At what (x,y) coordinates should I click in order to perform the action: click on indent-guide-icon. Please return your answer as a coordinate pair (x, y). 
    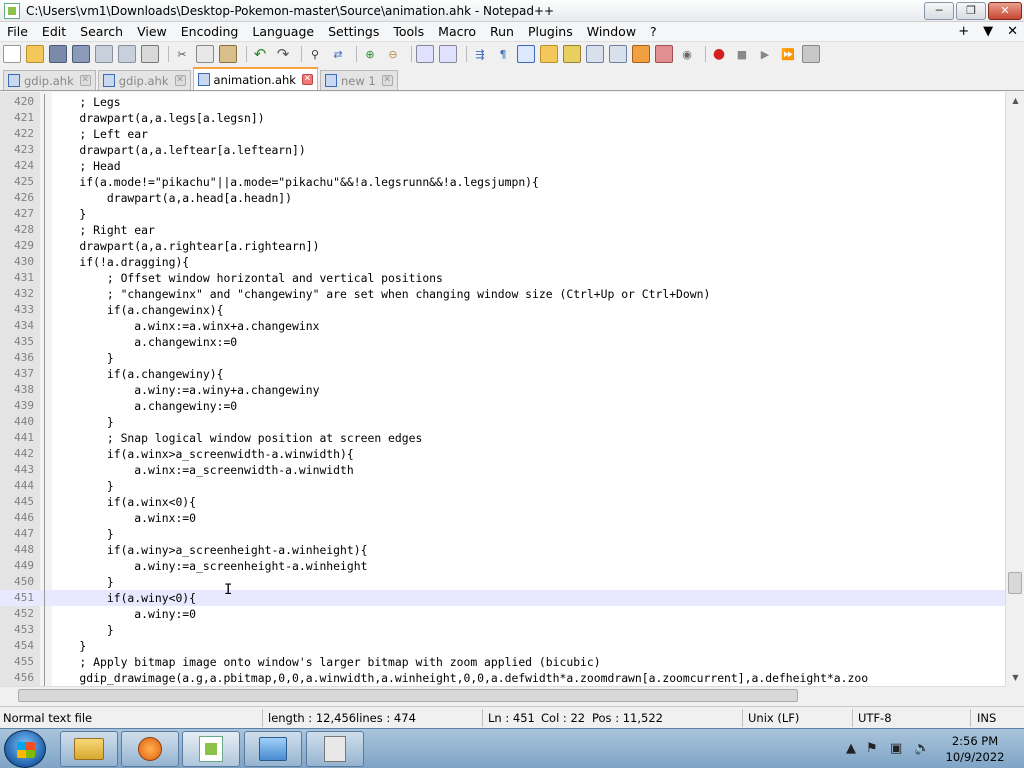
    Looking at the image, I should click on (526, 54).